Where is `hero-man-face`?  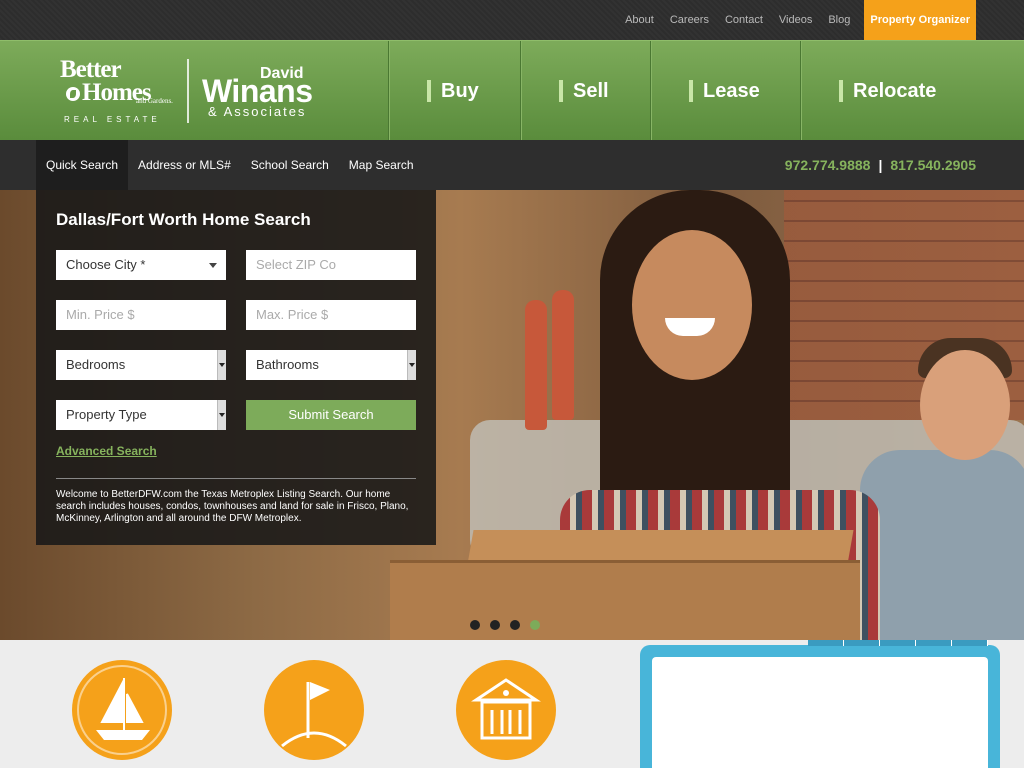
hero-man-face is located at coordinates (965, 405).